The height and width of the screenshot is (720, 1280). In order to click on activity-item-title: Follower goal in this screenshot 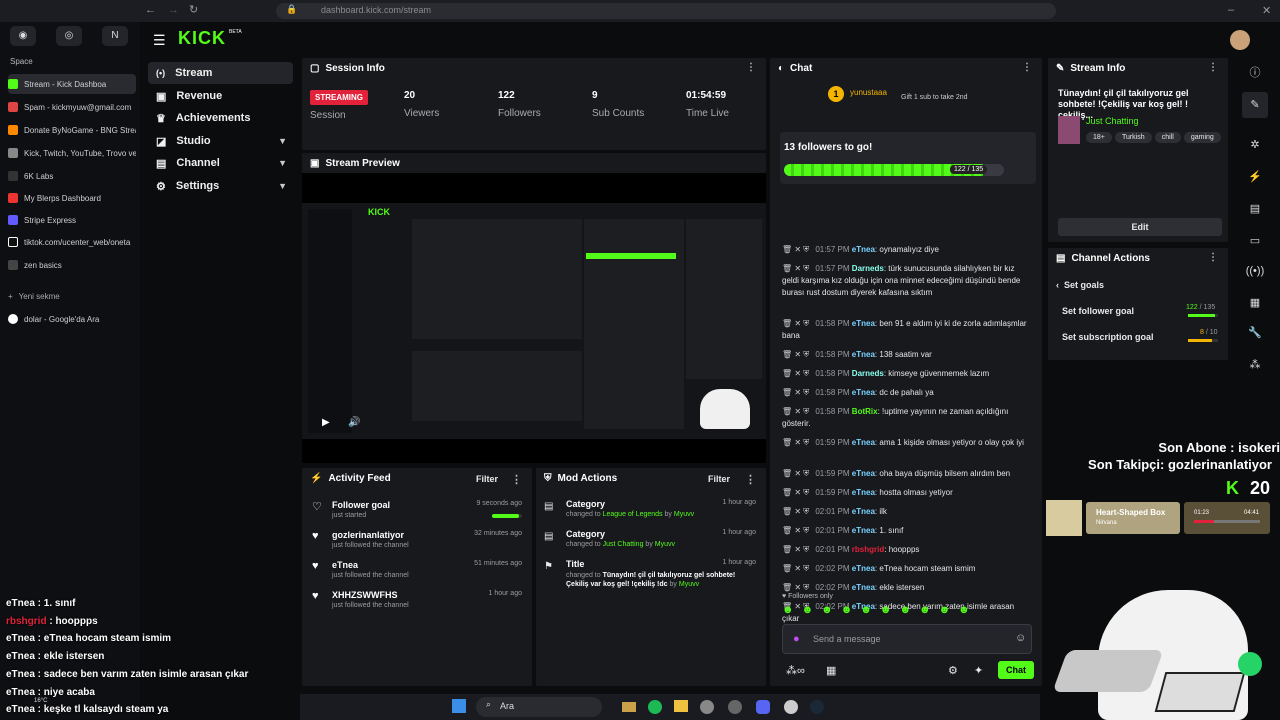, I will do `click(361, 505)`.